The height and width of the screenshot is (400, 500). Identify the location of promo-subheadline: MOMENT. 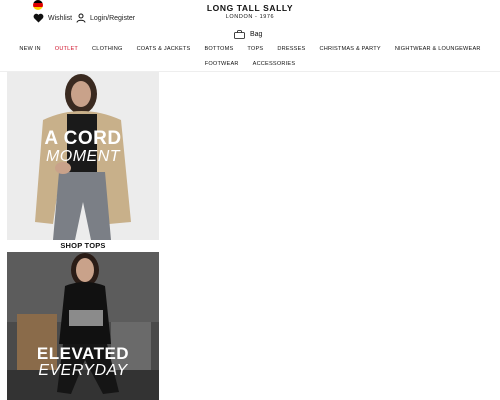
(83, 156).